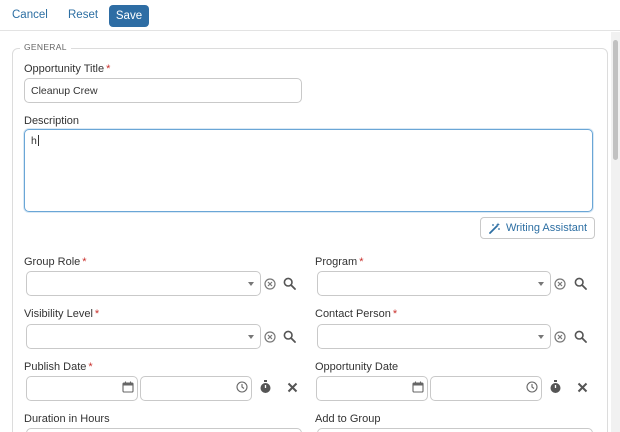  I want to click on cancel-button: Cancel, so click(30, 15).